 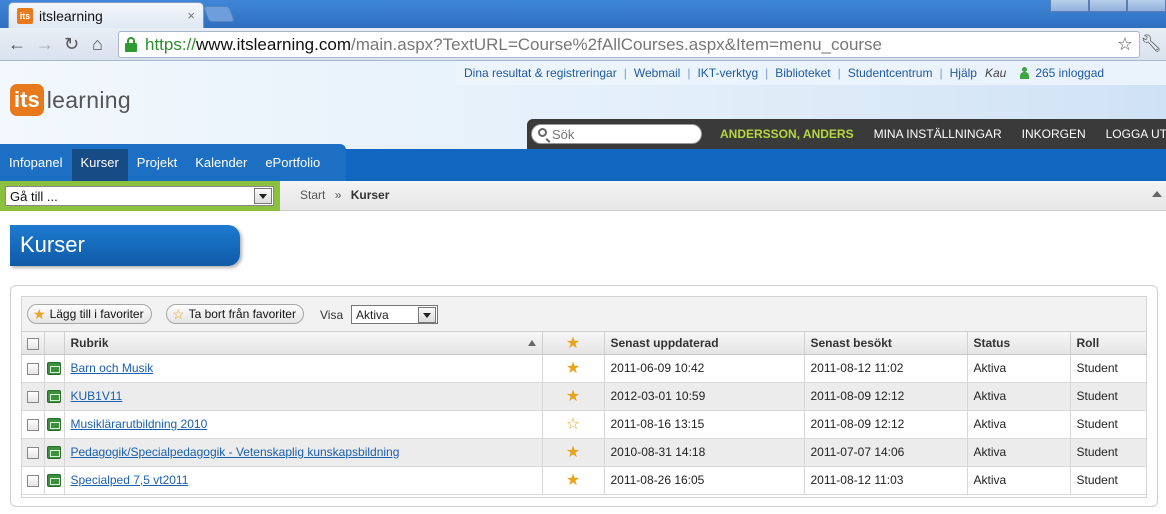 I want to click on sub-bar: Gå till ... Start » Kurser, so click(x=583, y=196).